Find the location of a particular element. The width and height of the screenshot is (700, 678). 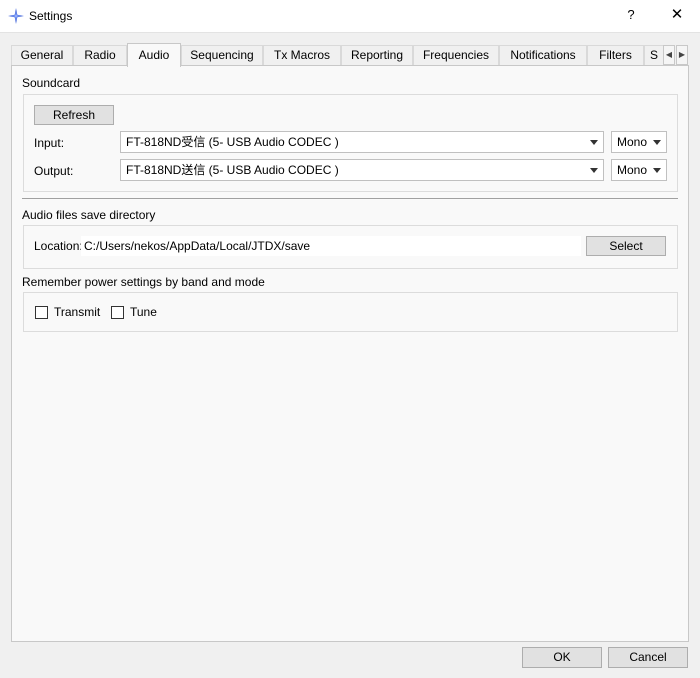

tab-label: Frequencies is located at coordinates (456, 55).